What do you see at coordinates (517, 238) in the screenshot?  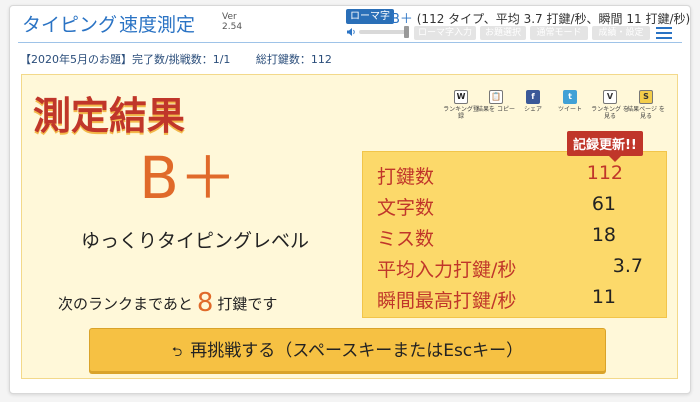 I see `stat-row-misses: ミス数 18` at bounding box center [517, 238].